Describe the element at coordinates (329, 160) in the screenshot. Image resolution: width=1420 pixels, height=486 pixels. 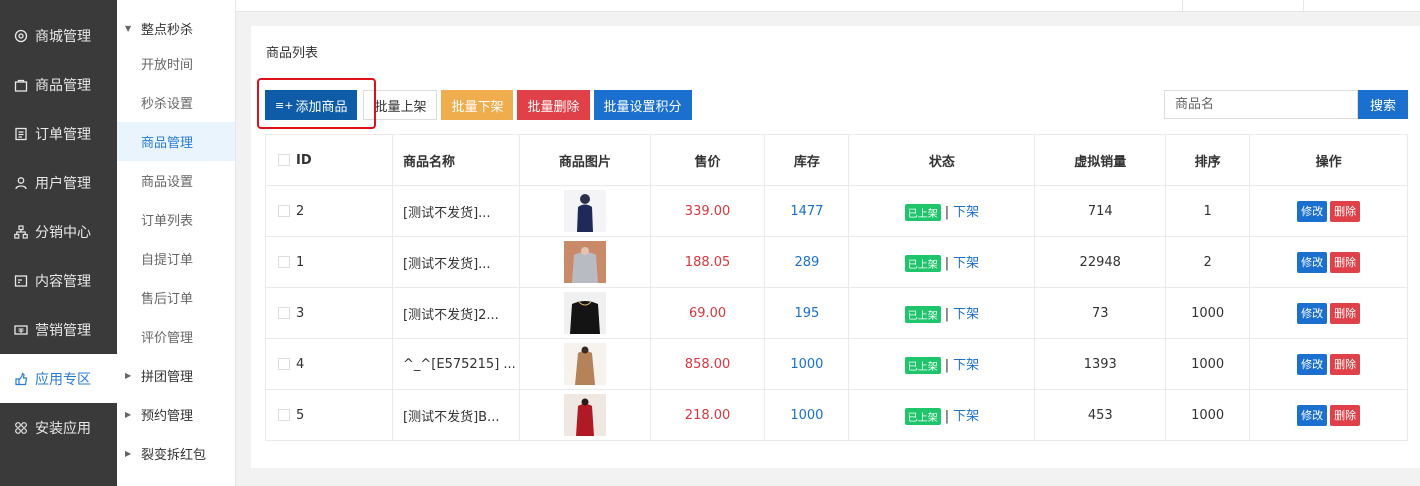
I see `header-id: ID` at that location.